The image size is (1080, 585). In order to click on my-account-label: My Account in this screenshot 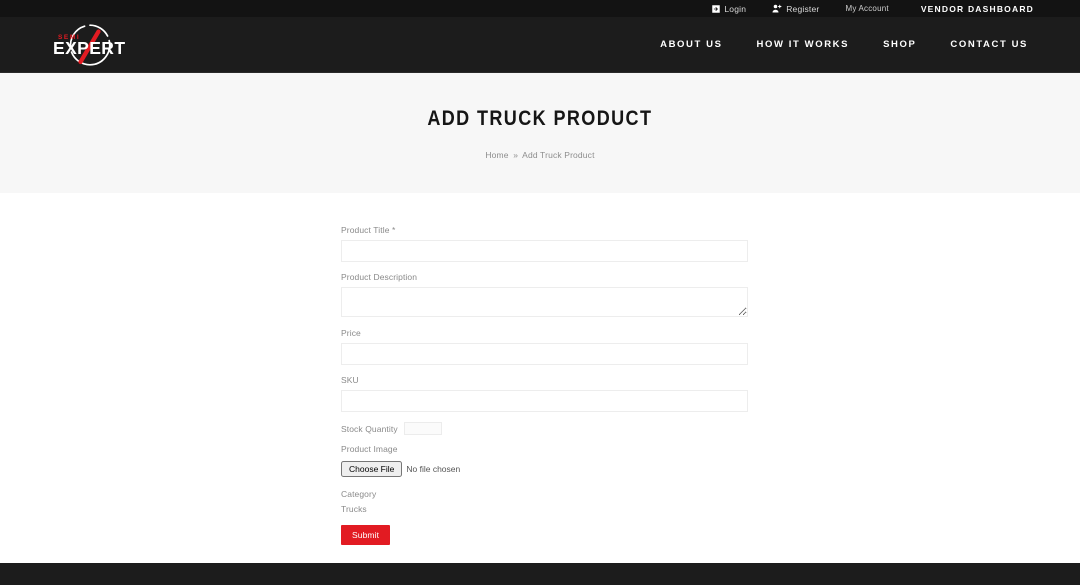, I will do `click(867, 8)`.